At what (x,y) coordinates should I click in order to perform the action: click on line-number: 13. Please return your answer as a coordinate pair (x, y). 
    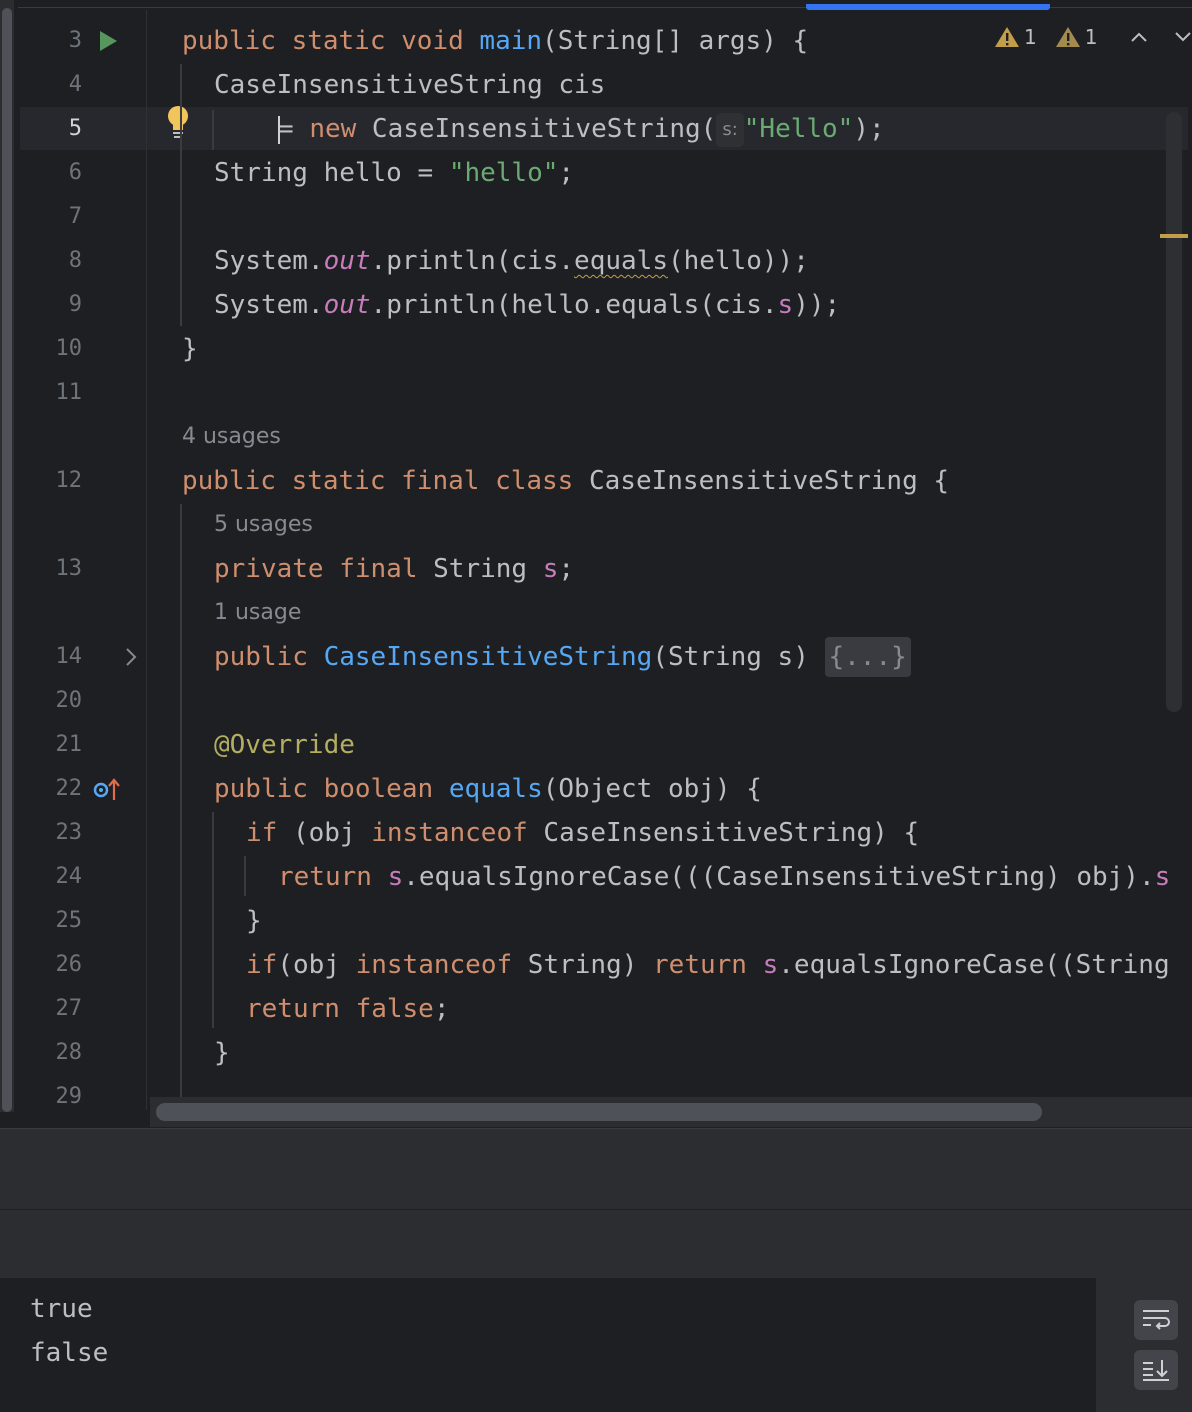
    Looking at the image, I should click on (69, 568).